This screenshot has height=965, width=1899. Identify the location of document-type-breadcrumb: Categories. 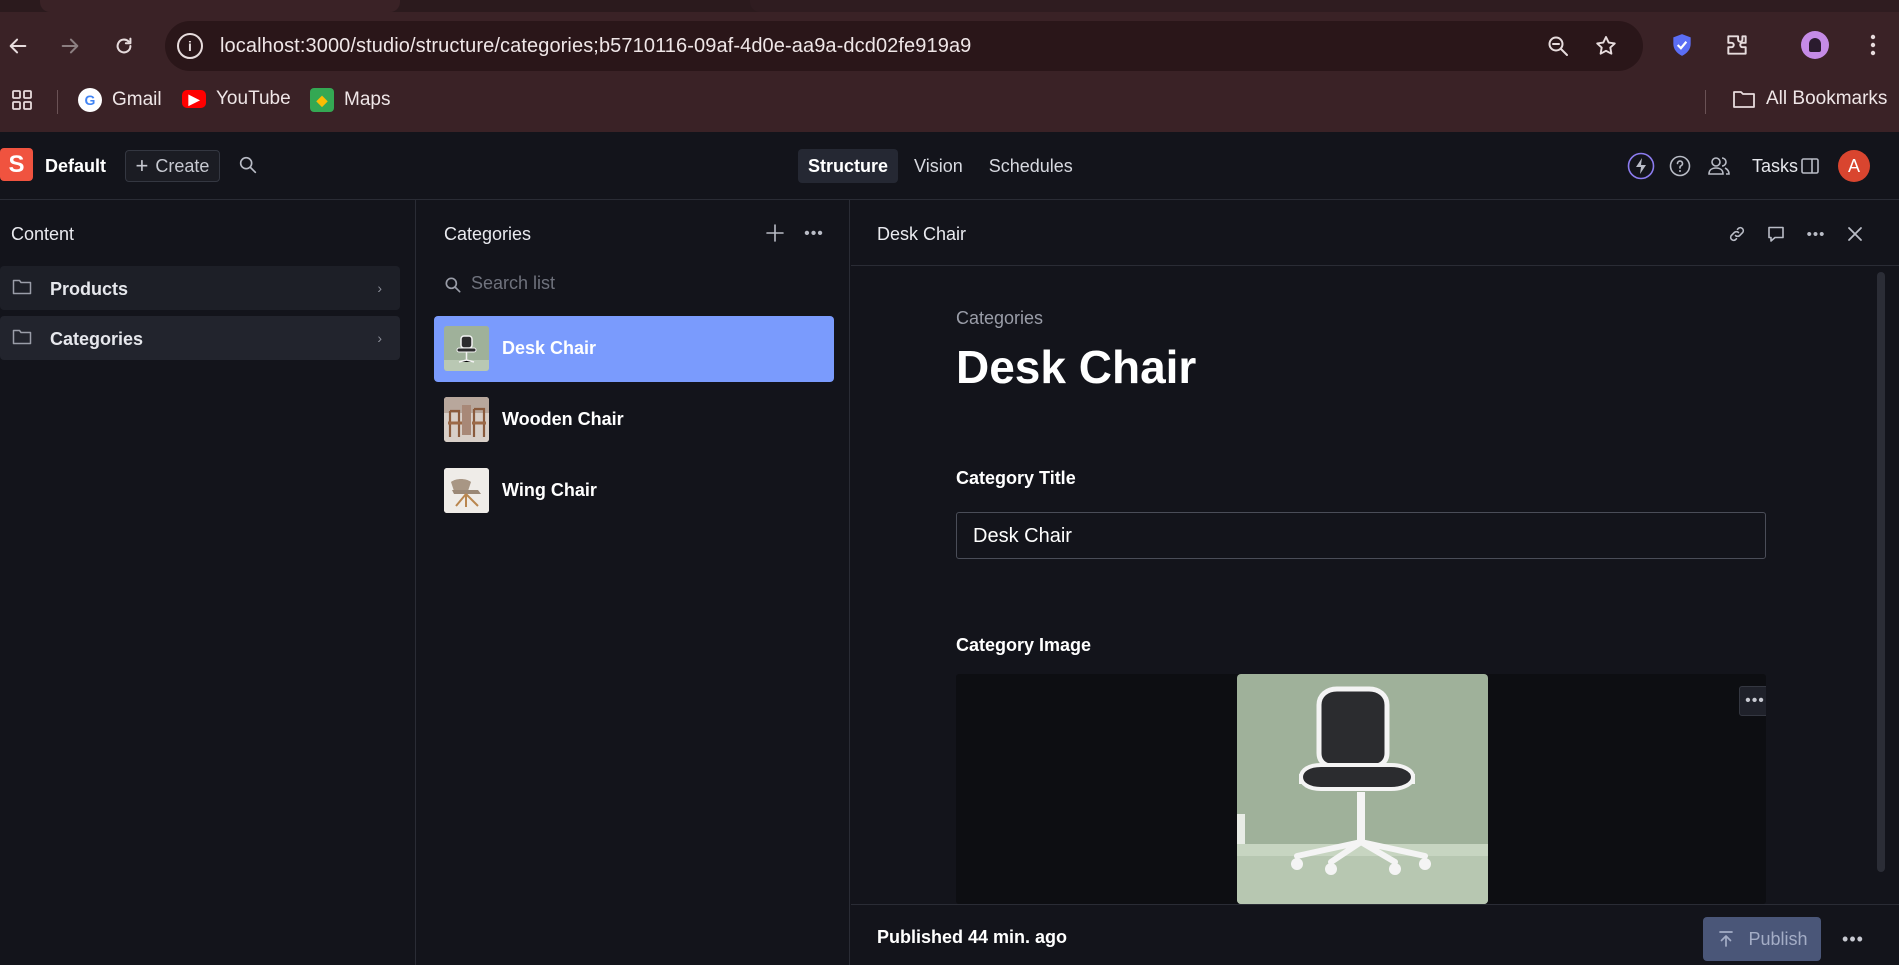
(1000, 318).